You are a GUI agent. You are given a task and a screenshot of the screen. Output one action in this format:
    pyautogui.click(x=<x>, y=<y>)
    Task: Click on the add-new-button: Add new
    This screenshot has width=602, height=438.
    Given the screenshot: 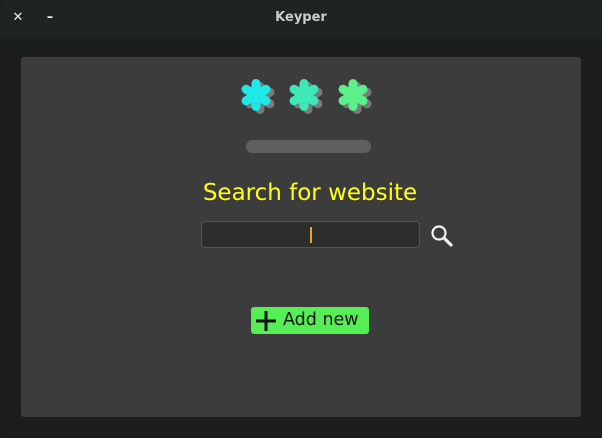 What is the action you would take?
    pyautogui.click(x=310, y=320)
    